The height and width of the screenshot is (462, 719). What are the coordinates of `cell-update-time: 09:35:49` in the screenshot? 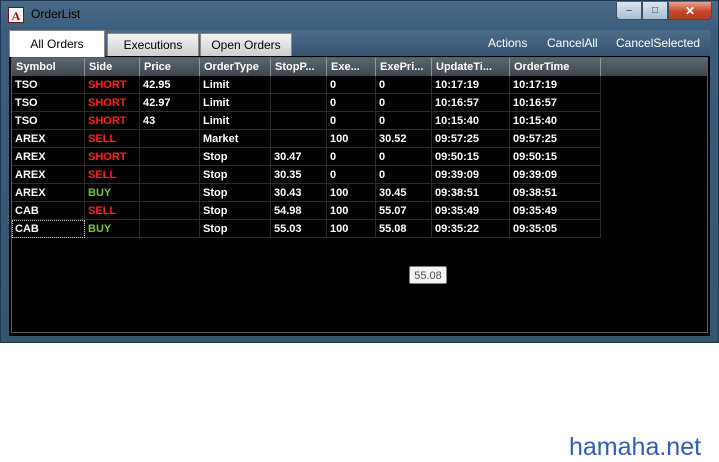 It's located at (471, 211).